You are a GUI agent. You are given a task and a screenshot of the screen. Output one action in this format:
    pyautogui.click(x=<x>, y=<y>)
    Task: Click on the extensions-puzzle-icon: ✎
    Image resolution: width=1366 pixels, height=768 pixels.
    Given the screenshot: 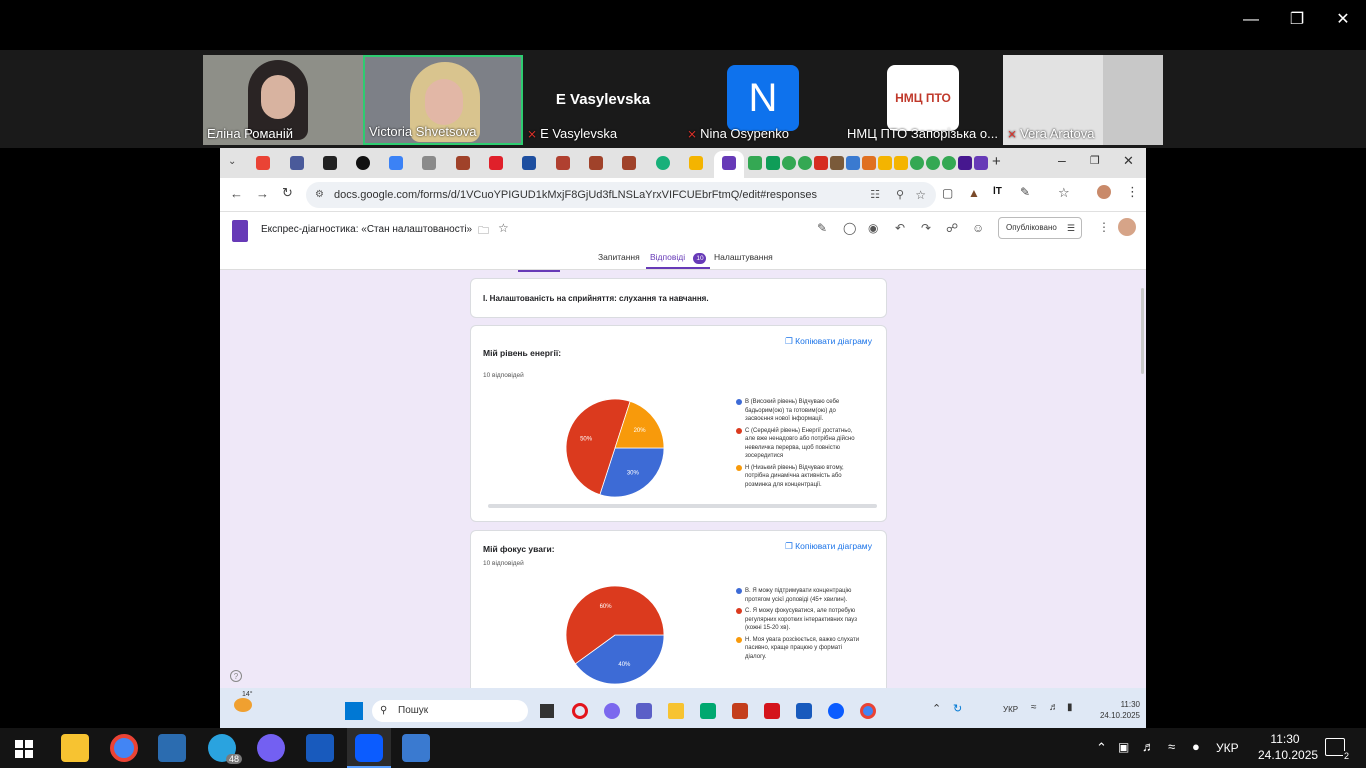 What is the action you would take?
    pyautogui.click(x=1025, y=192)
    